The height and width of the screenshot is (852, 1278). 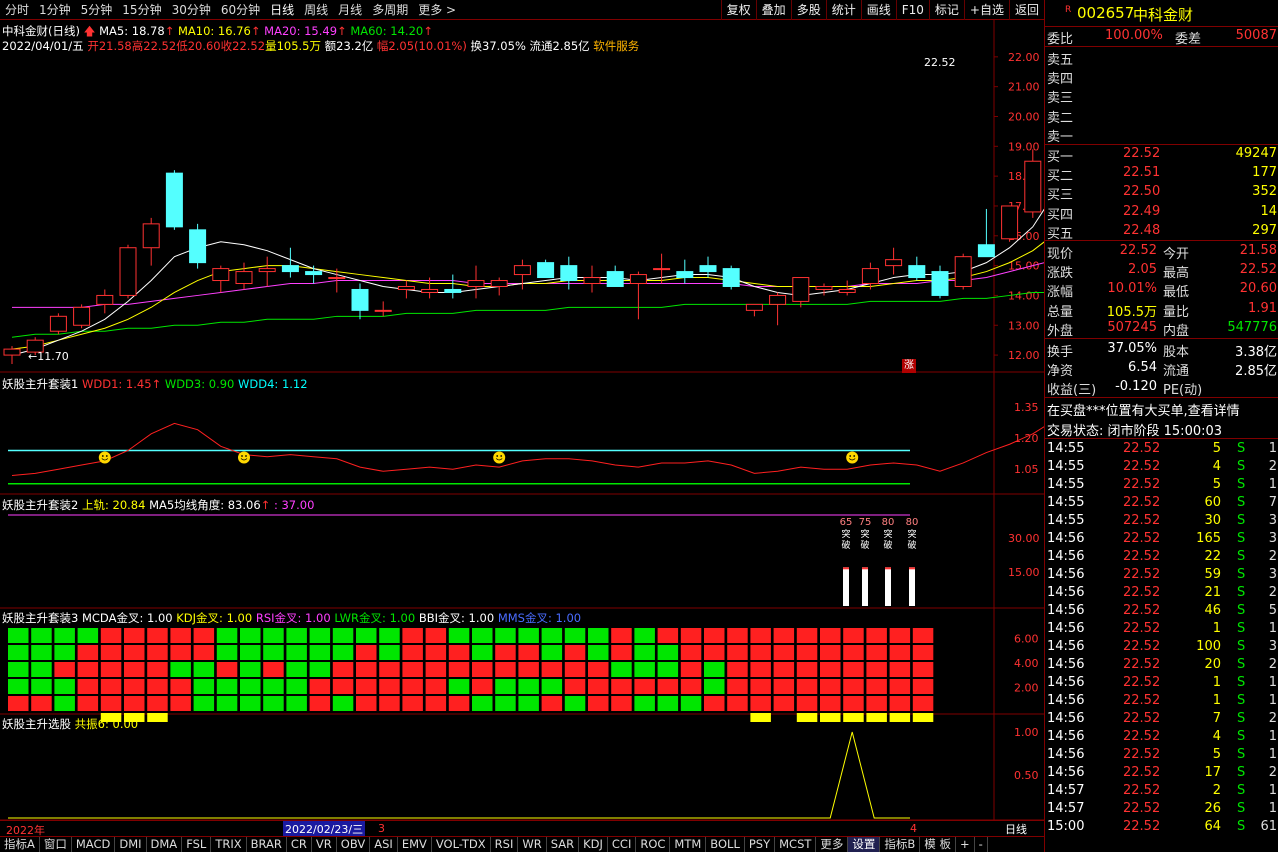 I want to click on indicator-tab-23: MCST, so click(x=796, y=844).